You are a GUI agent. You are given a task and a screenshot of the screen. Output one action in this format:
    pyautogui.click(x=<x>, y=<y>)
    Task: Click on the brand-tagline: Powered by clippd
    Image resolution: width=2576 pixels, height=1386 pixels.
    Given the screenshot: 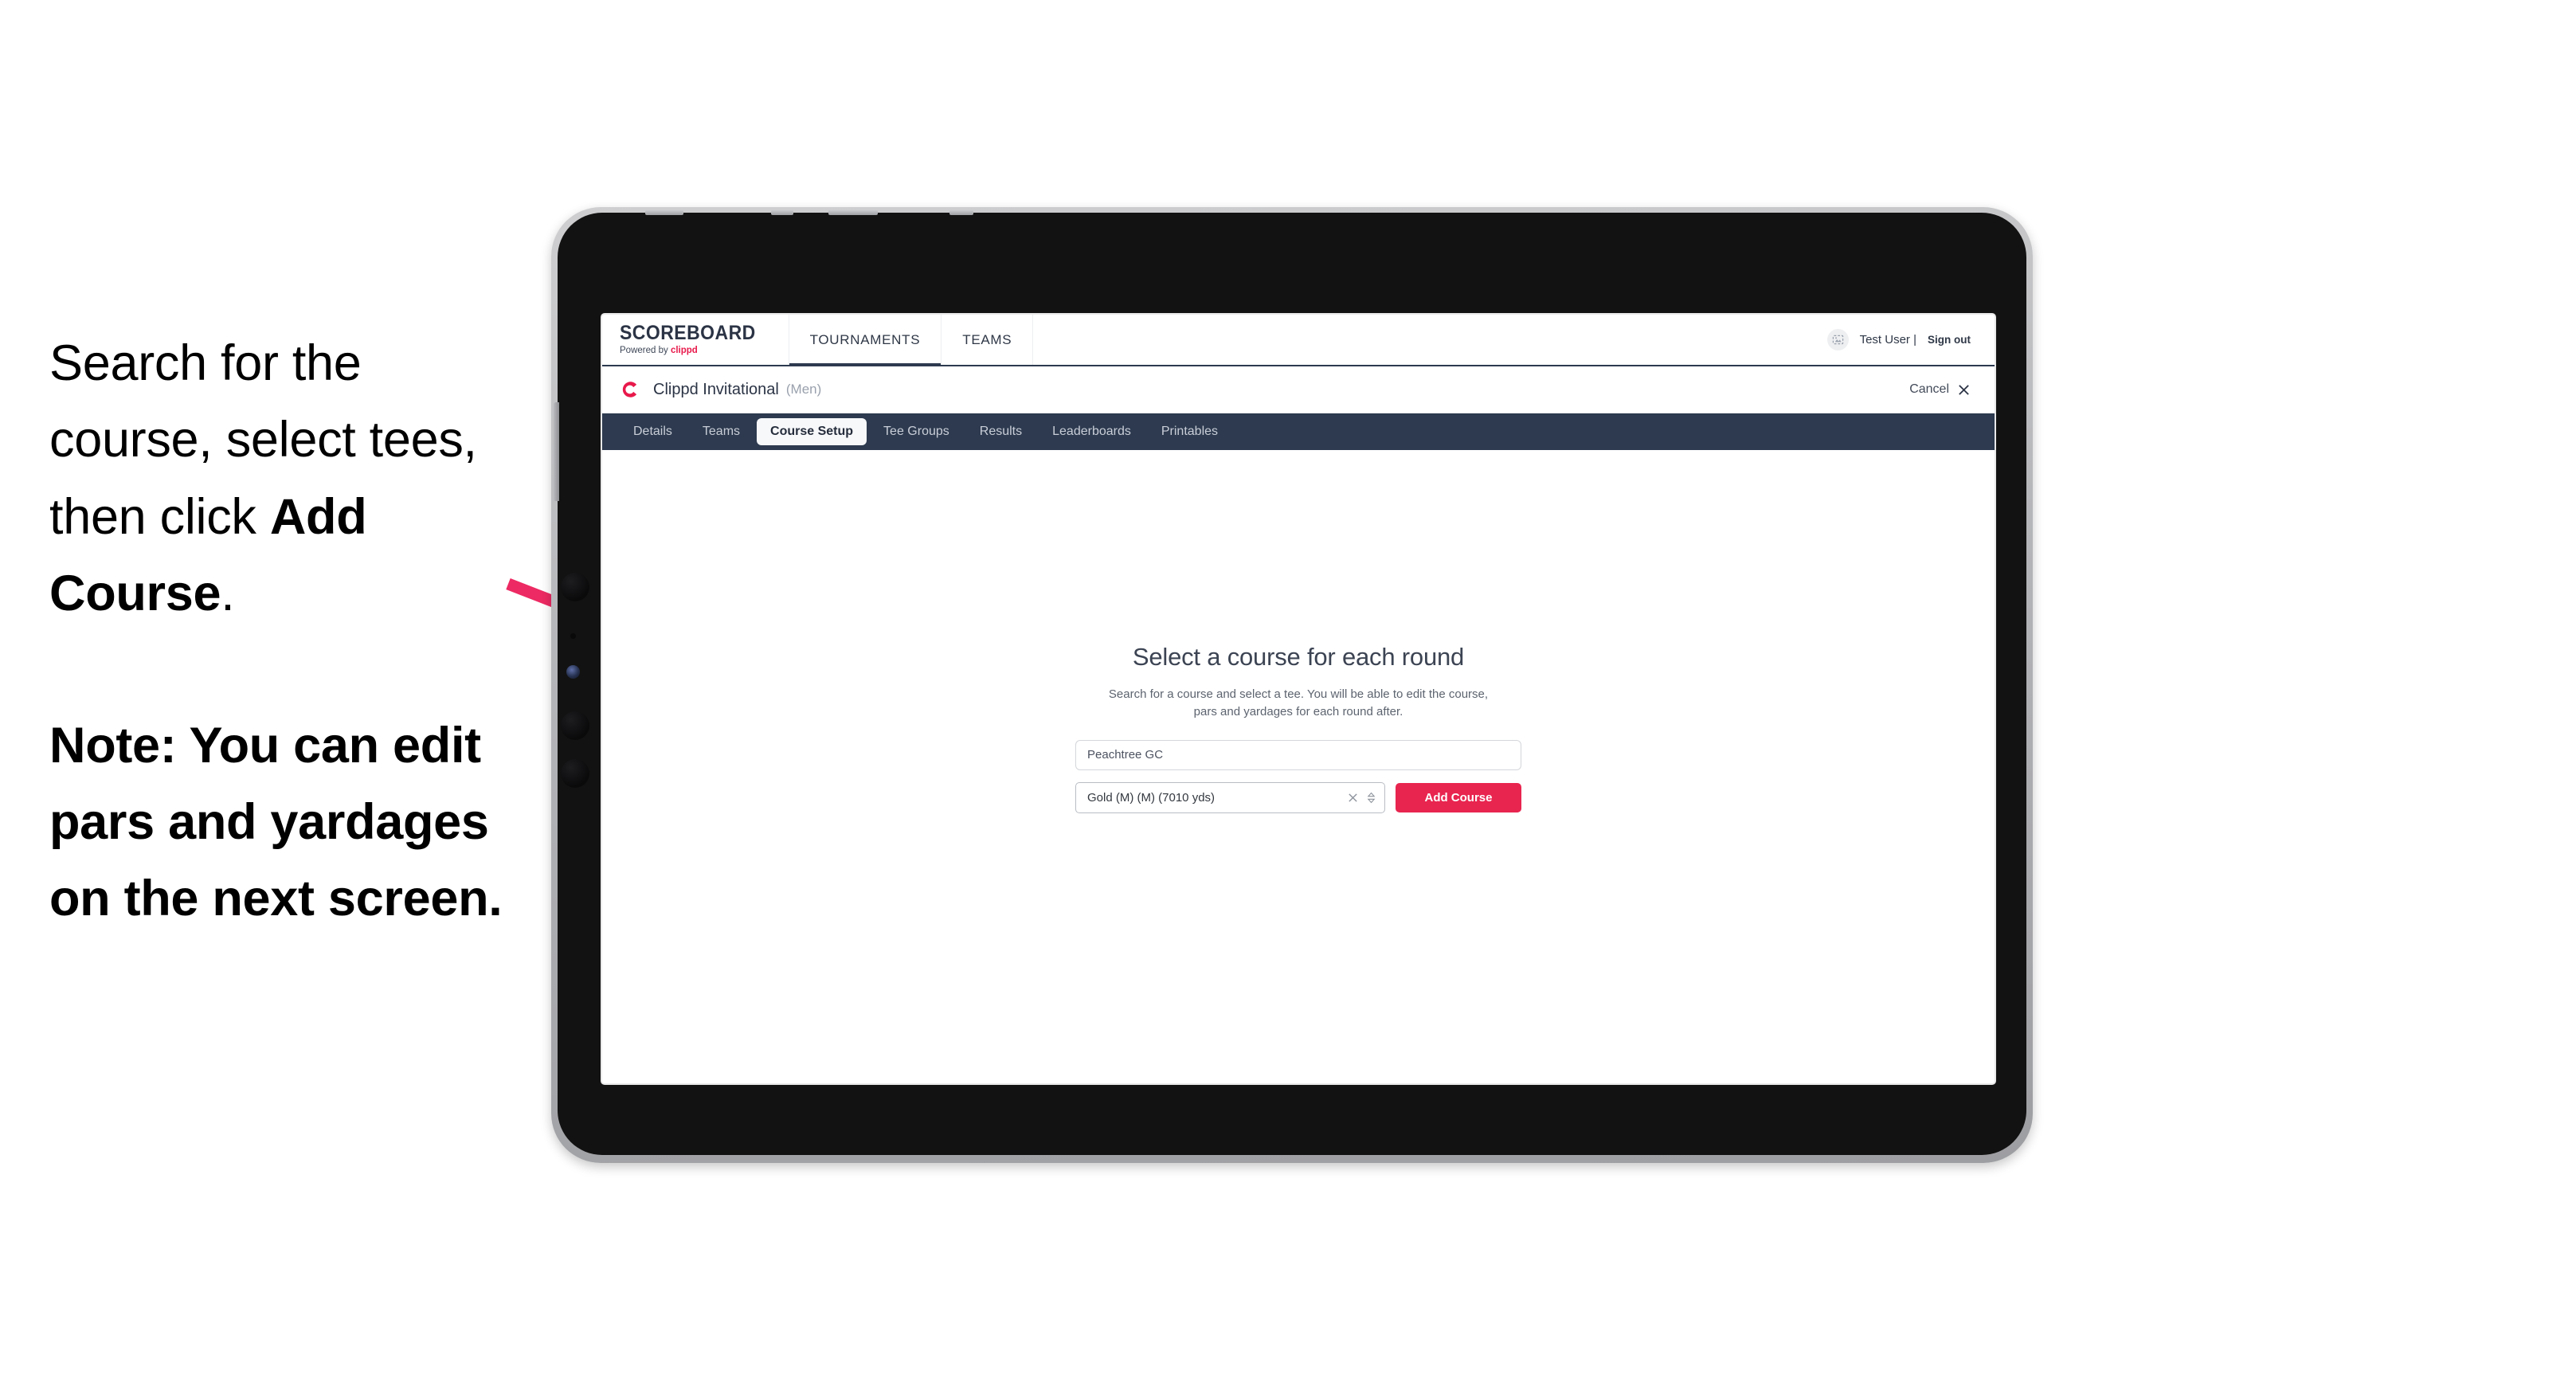 What is the action you would take?
    pyautogui.click(x=694, y=351)
    